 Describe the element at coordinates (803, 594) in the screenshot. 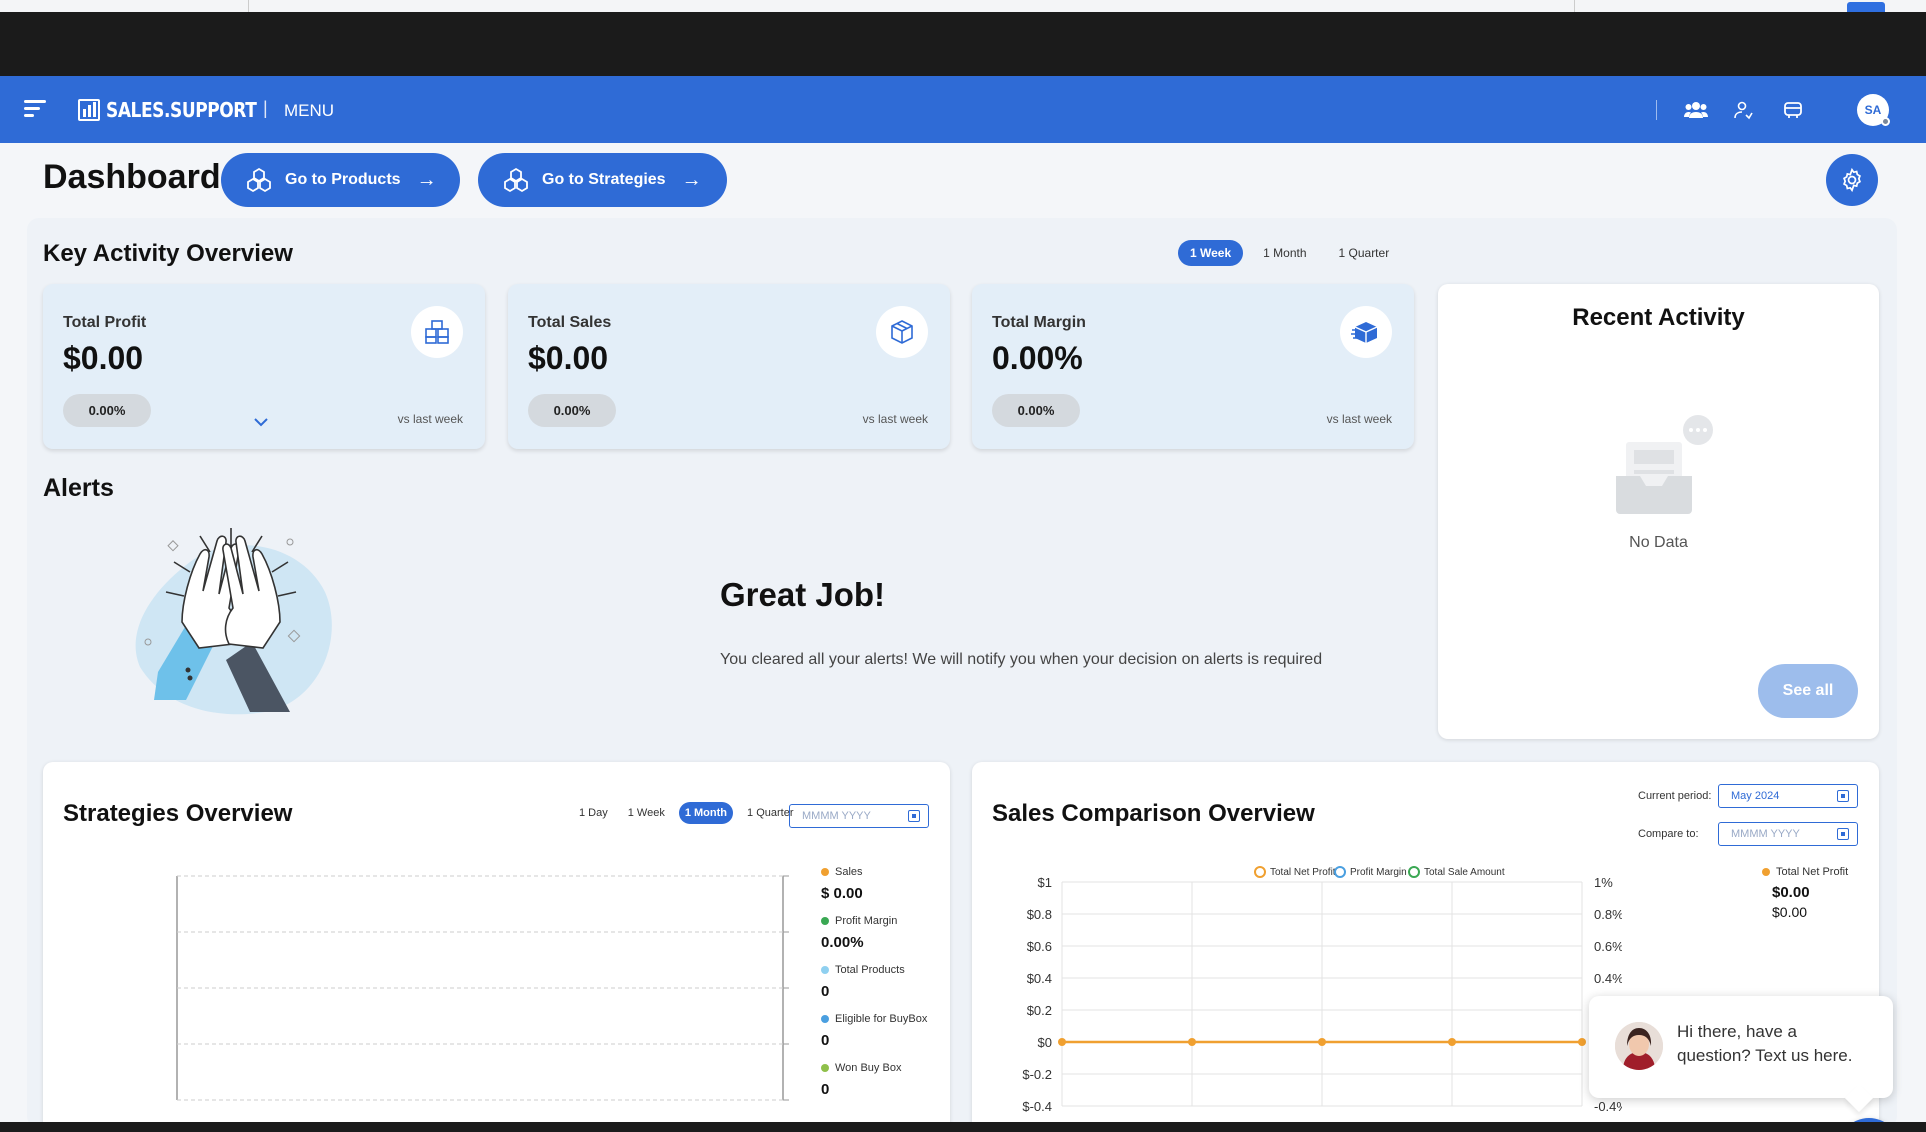

I see `alerts-heading: Great Job!` at that location.